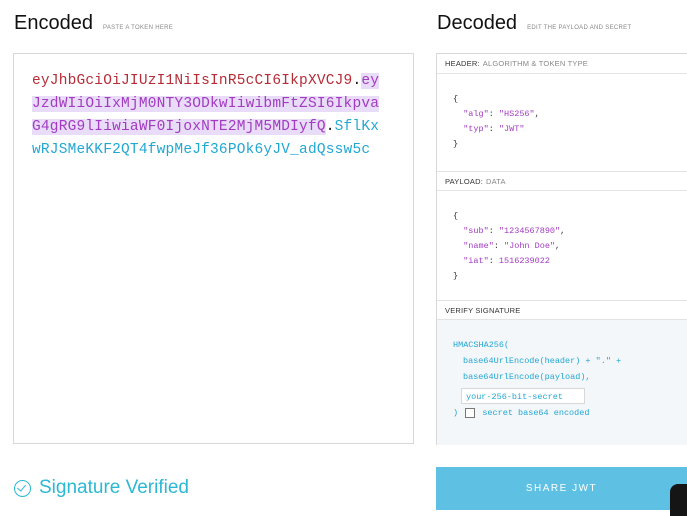 This screenshot has width=687, height=516. What do you see at coordinates (511, 129) in the screenshot?
I see `typ-value: "JWT"` at bounding box center [511, 129].